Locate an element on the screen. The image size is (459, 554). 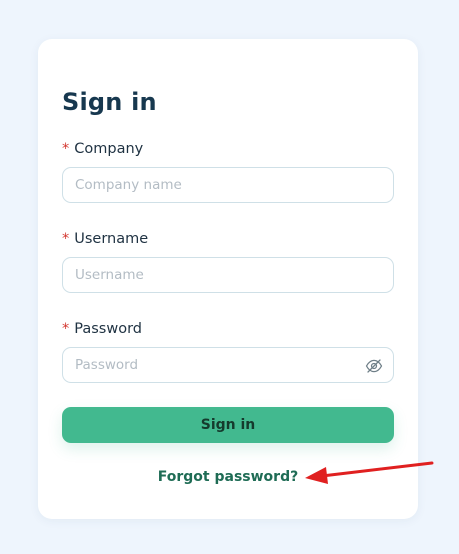
eye-slash-icon is located at coordinates (374, 366).